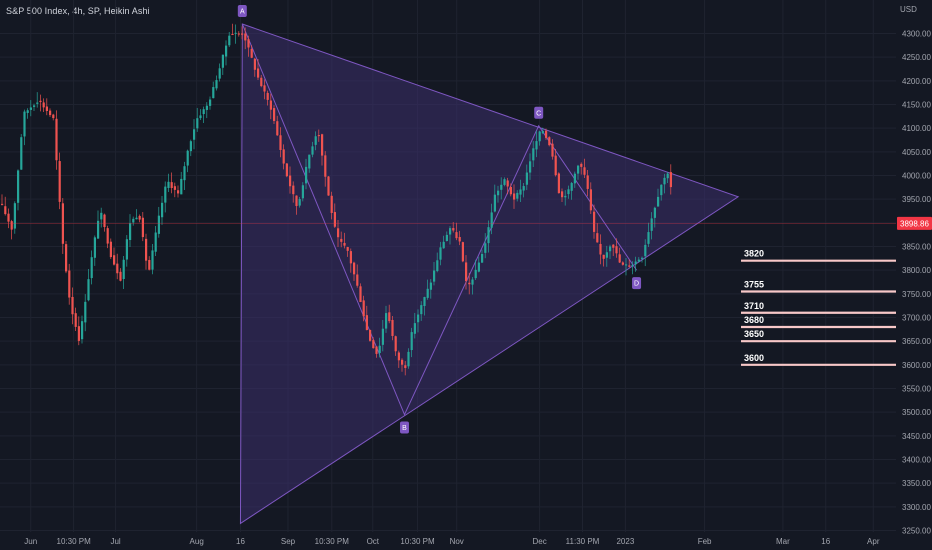 This screenshot has height=550, width=932. What do you see at coordinates (914, 223) in the screenshot?
I see `last-price-label: 3898.86` at bounding box center [914, 223].